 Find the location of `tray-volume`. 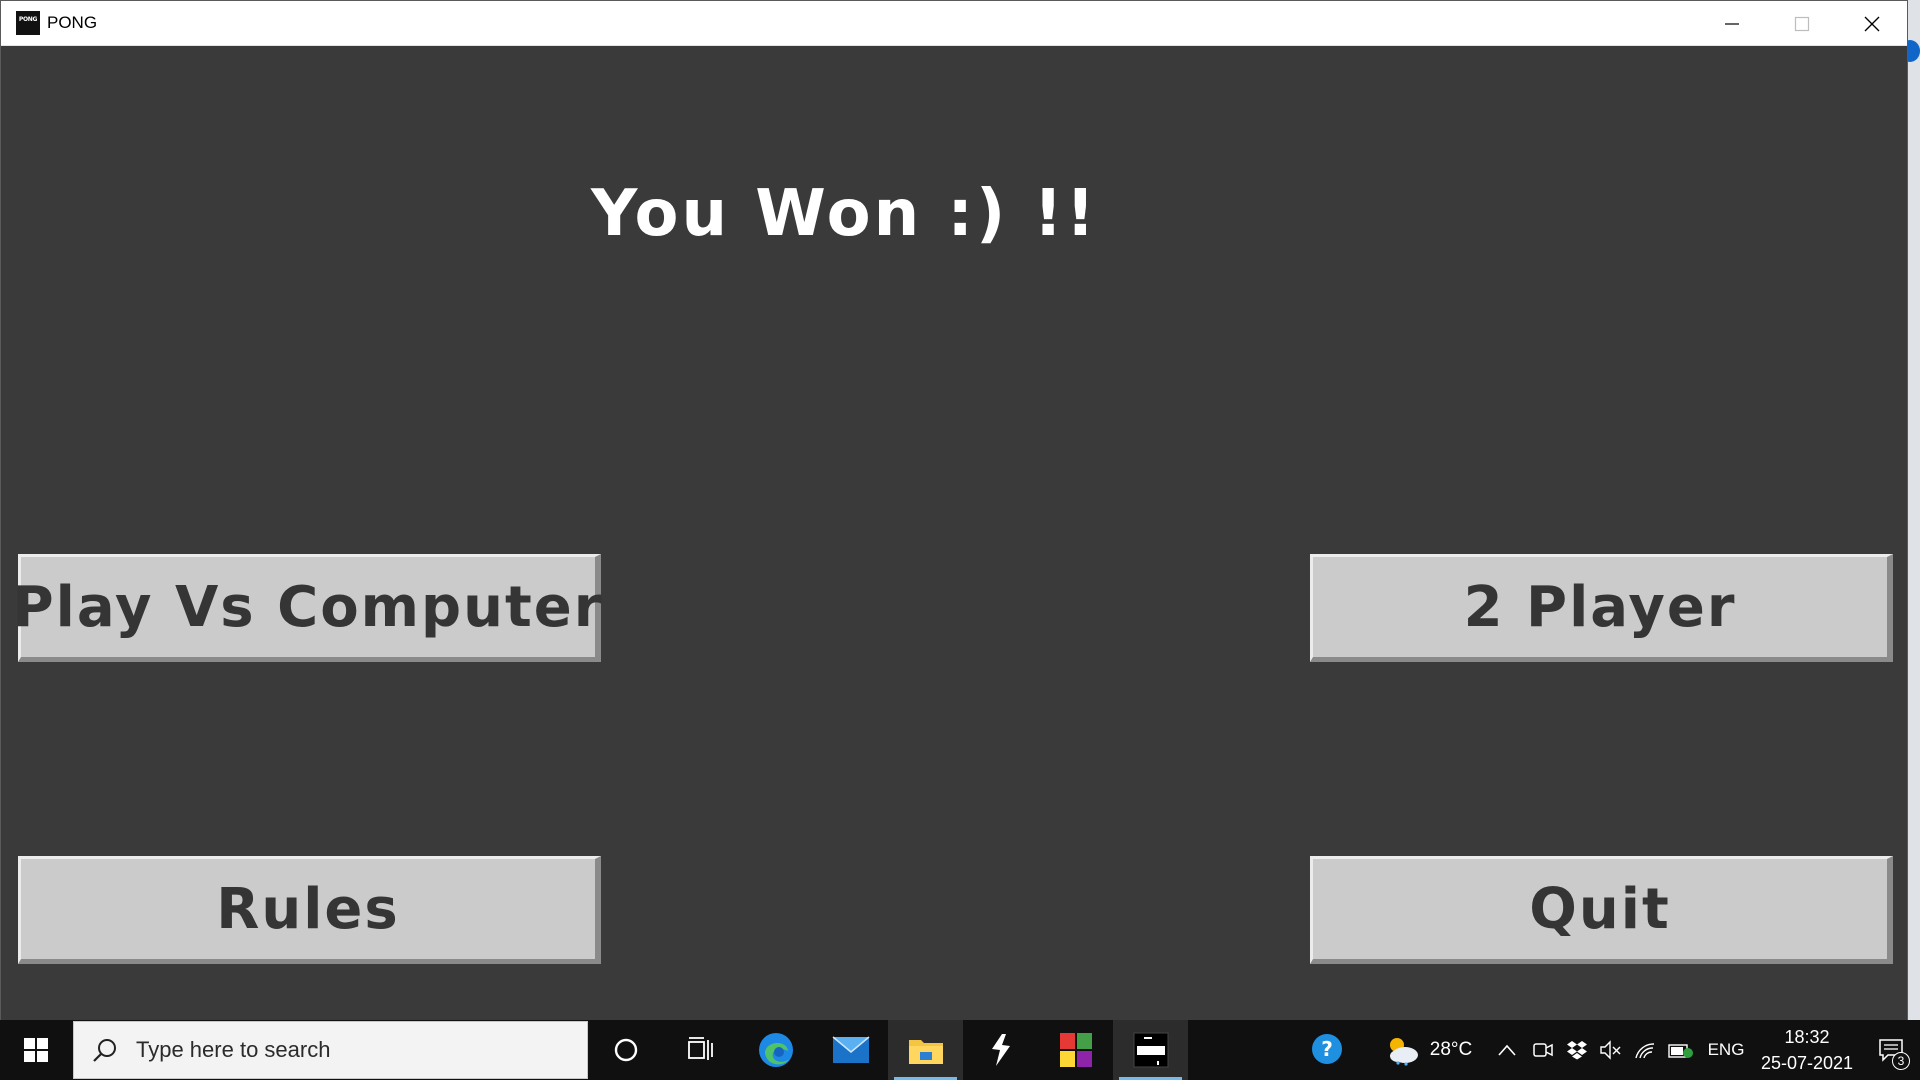

tray-volume is located at coordinates (1611, 1050).